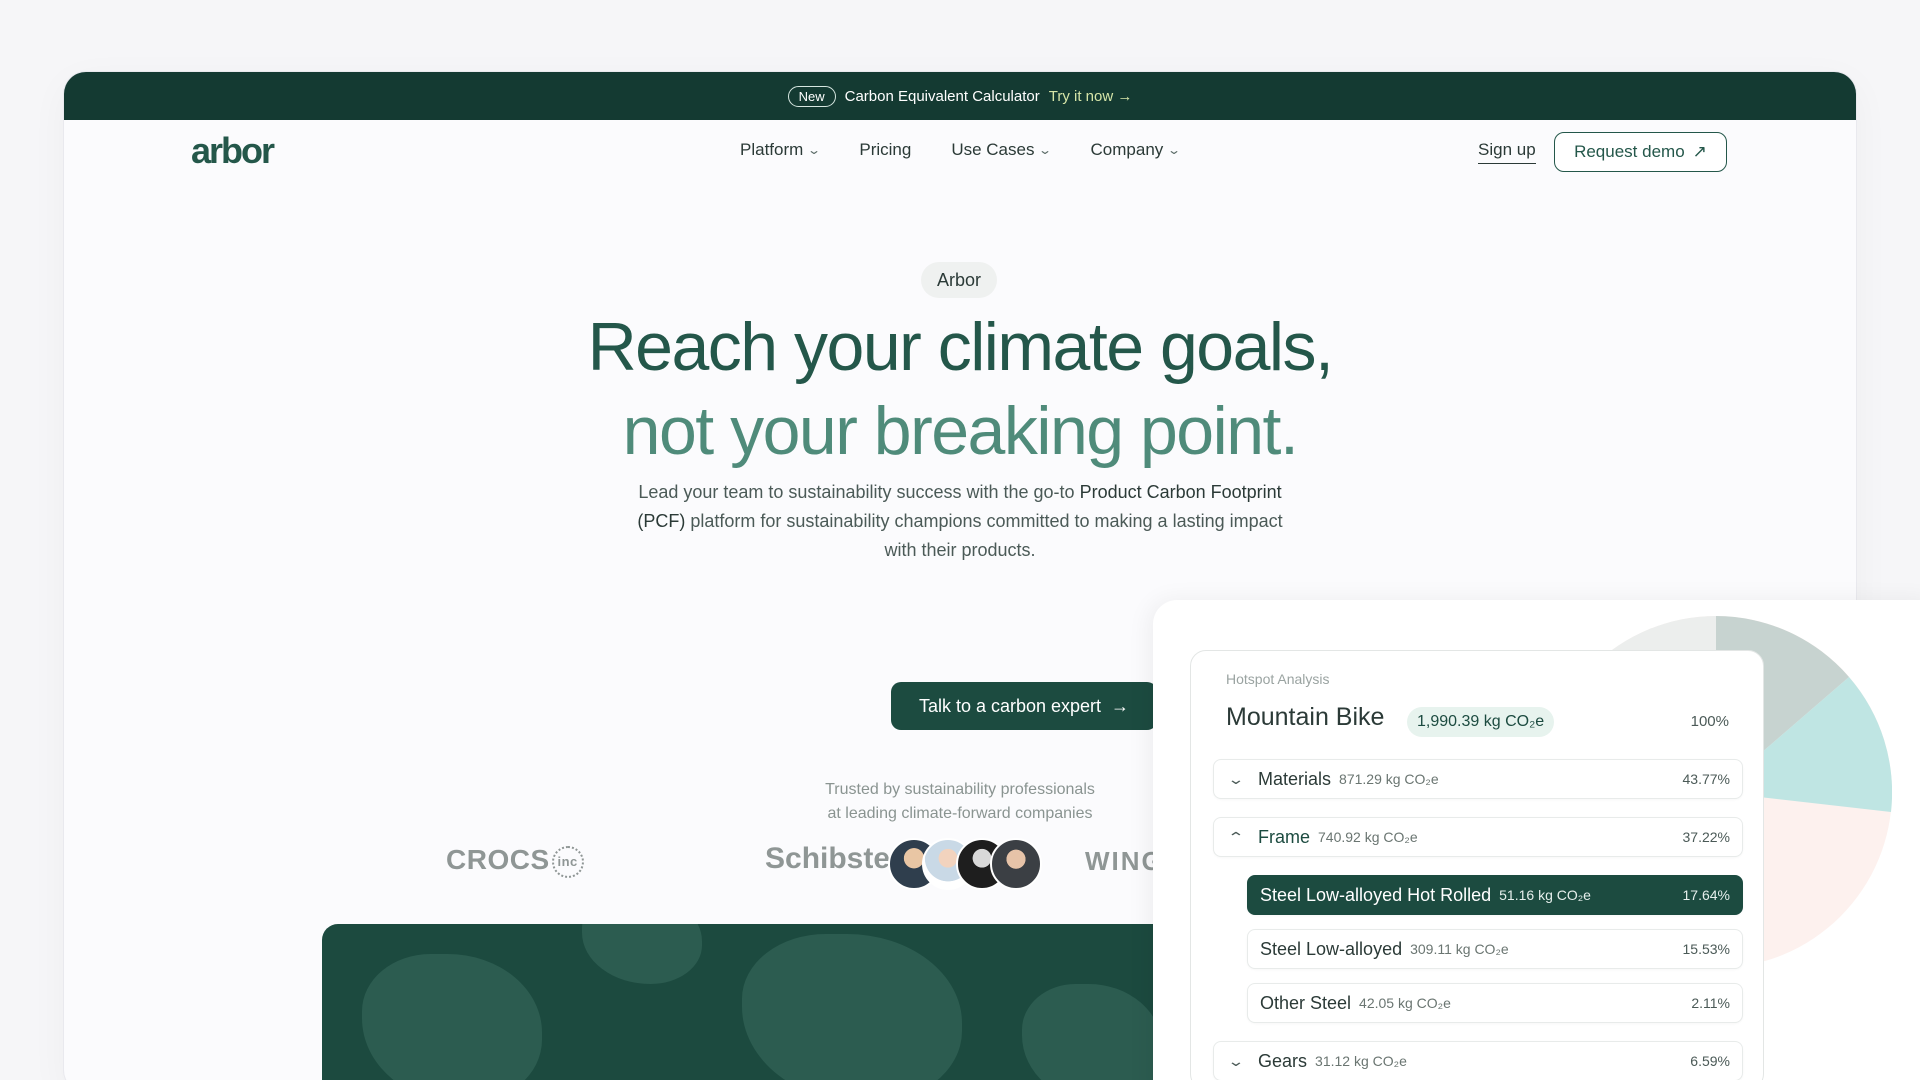 Image resolution: width=1920 pixels, height=1080 pixels. I want to click on row-materials: ⌄ Materials 871.29 kg CO₂e 43.77%, so click(1478, 779).